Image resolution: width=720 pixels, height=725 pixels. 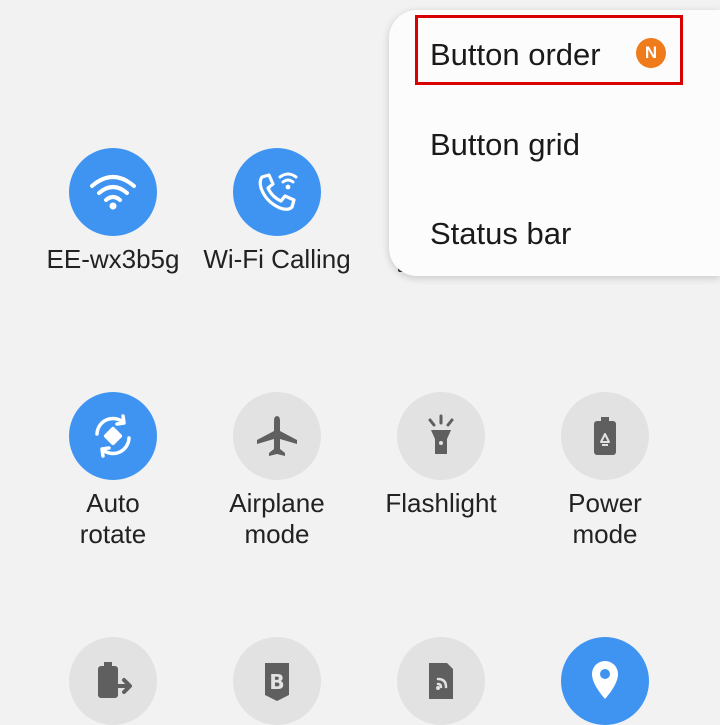 I want to click on tile-nfc, so click(x=441, y=681).